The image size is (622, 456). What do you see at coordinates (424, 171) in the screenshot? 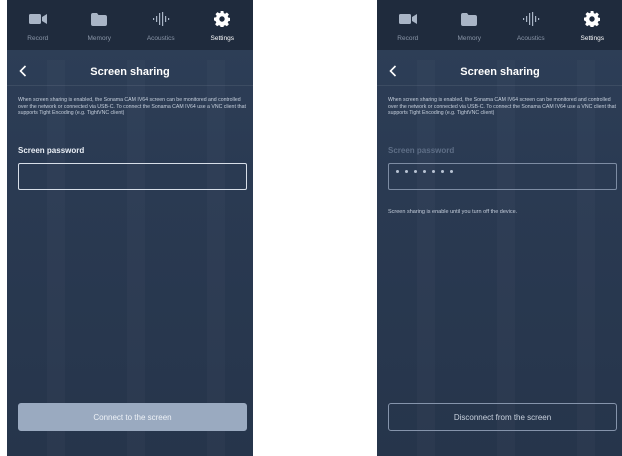
I see `password-masked-value` at bounding box center [424, 171].